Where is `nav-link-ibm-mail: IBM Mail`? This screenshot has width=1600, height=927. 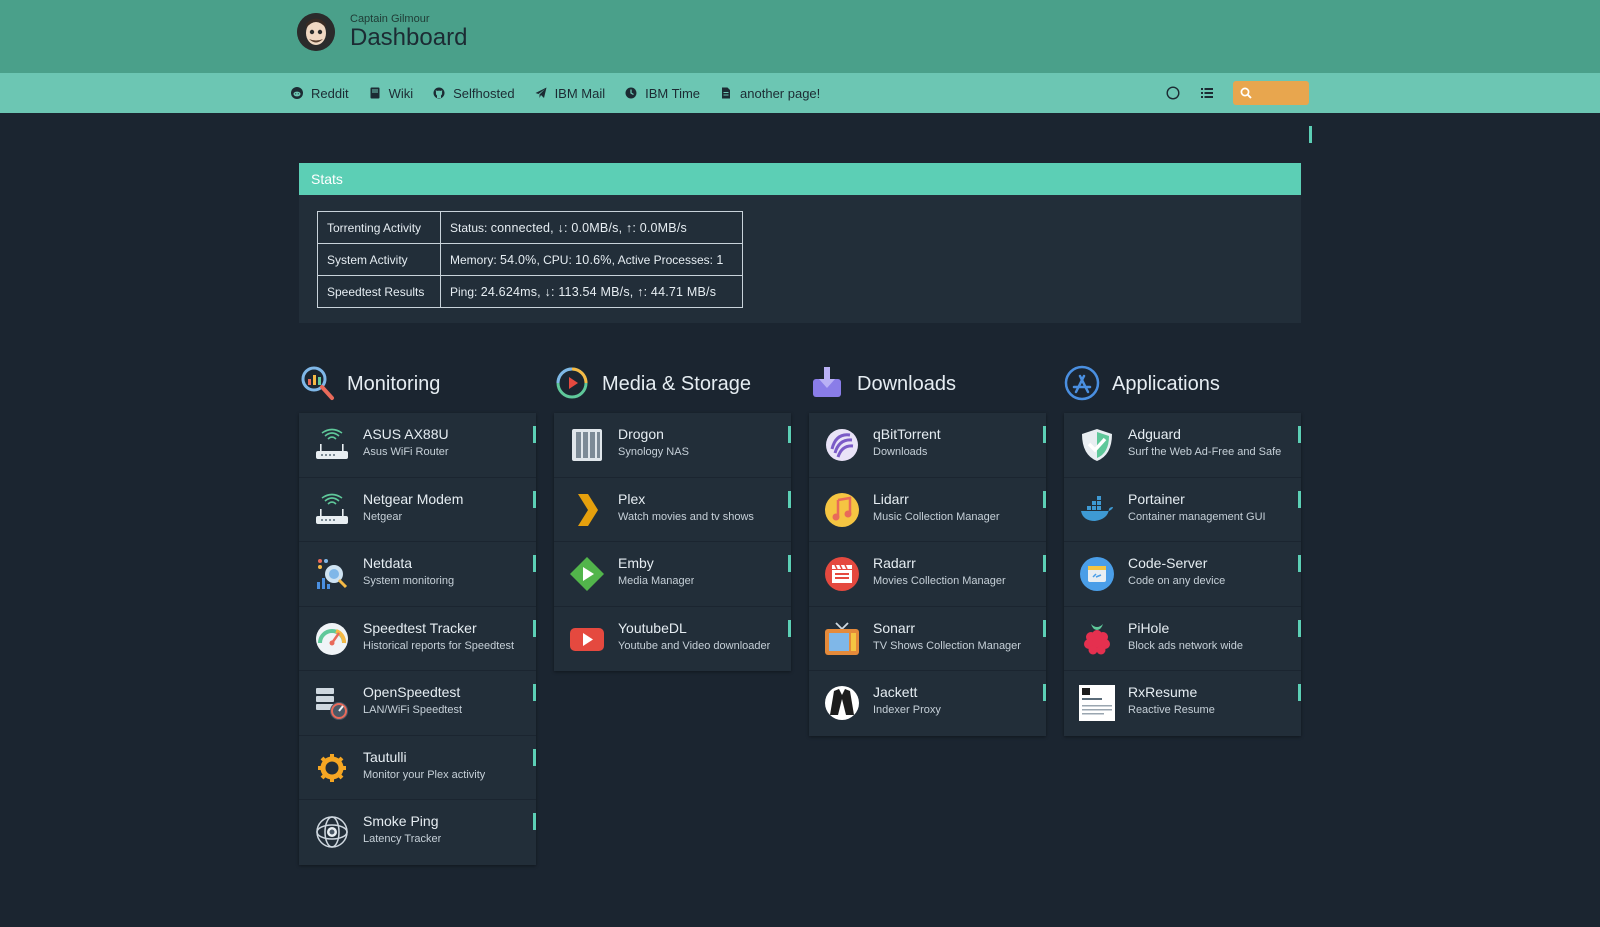
nav-link-ibm-mail: IBM Mail is located at coordinates (570, 93).